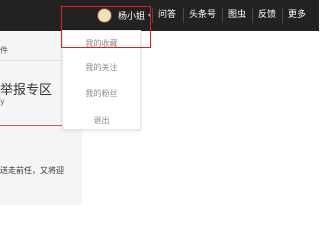  Describe the element at coordinates (101, 120) in the screenshot. I see `menu-item-logout: 退出` at that location.